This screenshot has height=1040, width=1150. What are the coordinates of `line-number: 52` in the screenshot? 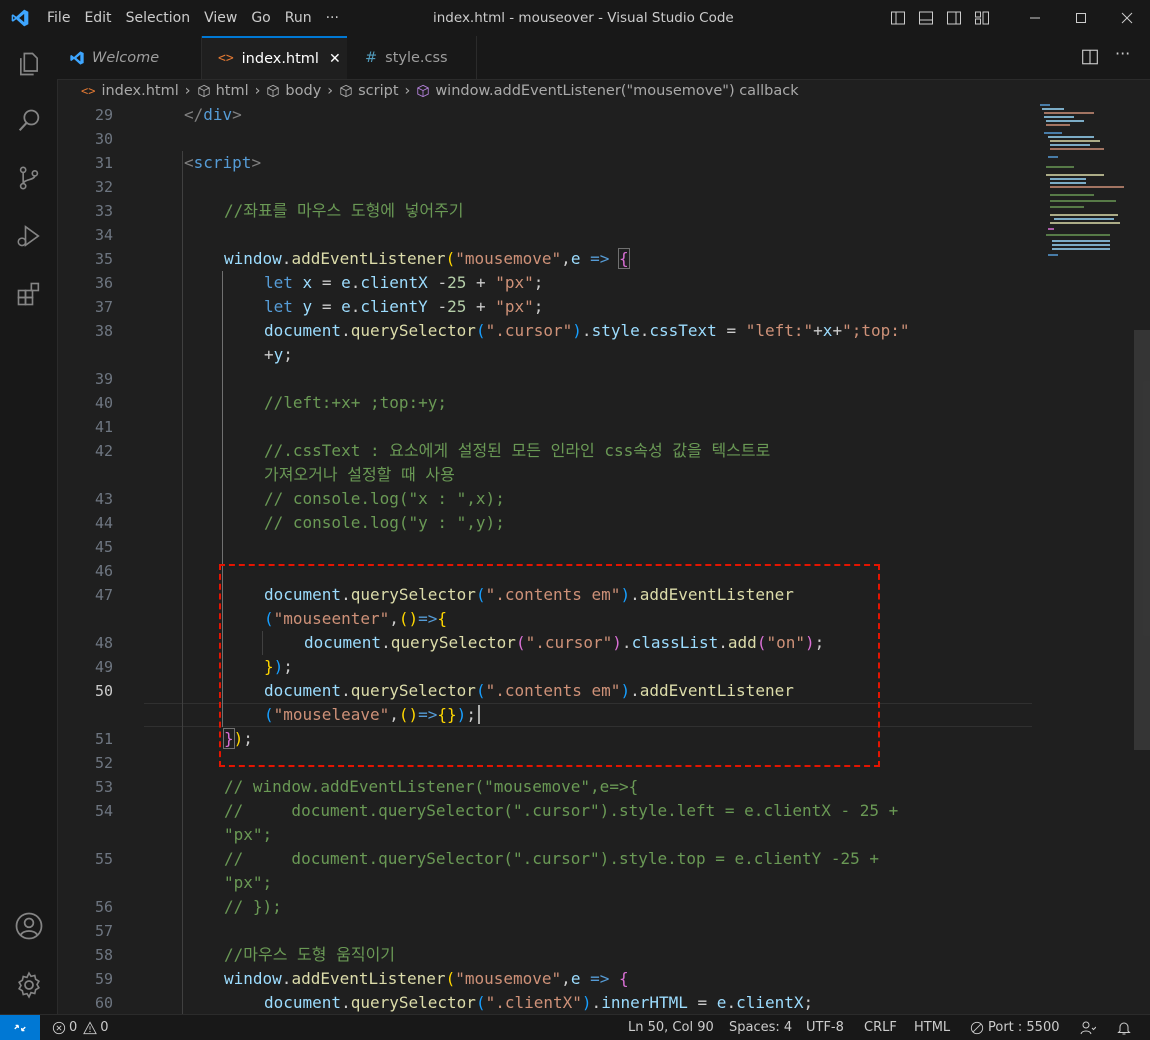 It's located at (103, 763).